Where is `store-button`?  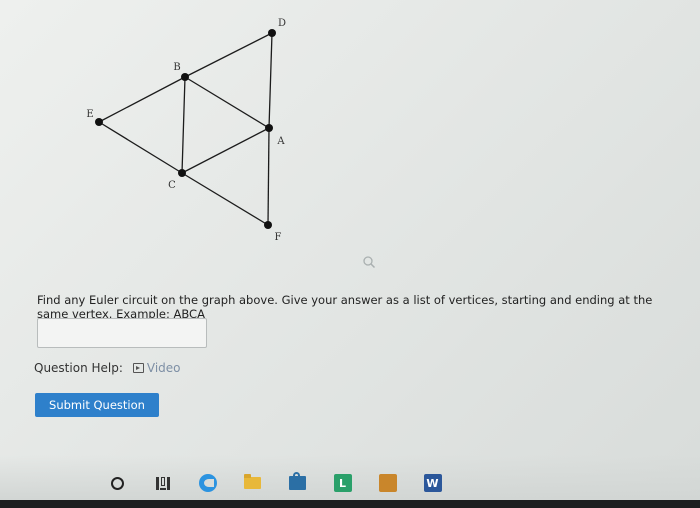 store-button is located at coordinates (297, 483).